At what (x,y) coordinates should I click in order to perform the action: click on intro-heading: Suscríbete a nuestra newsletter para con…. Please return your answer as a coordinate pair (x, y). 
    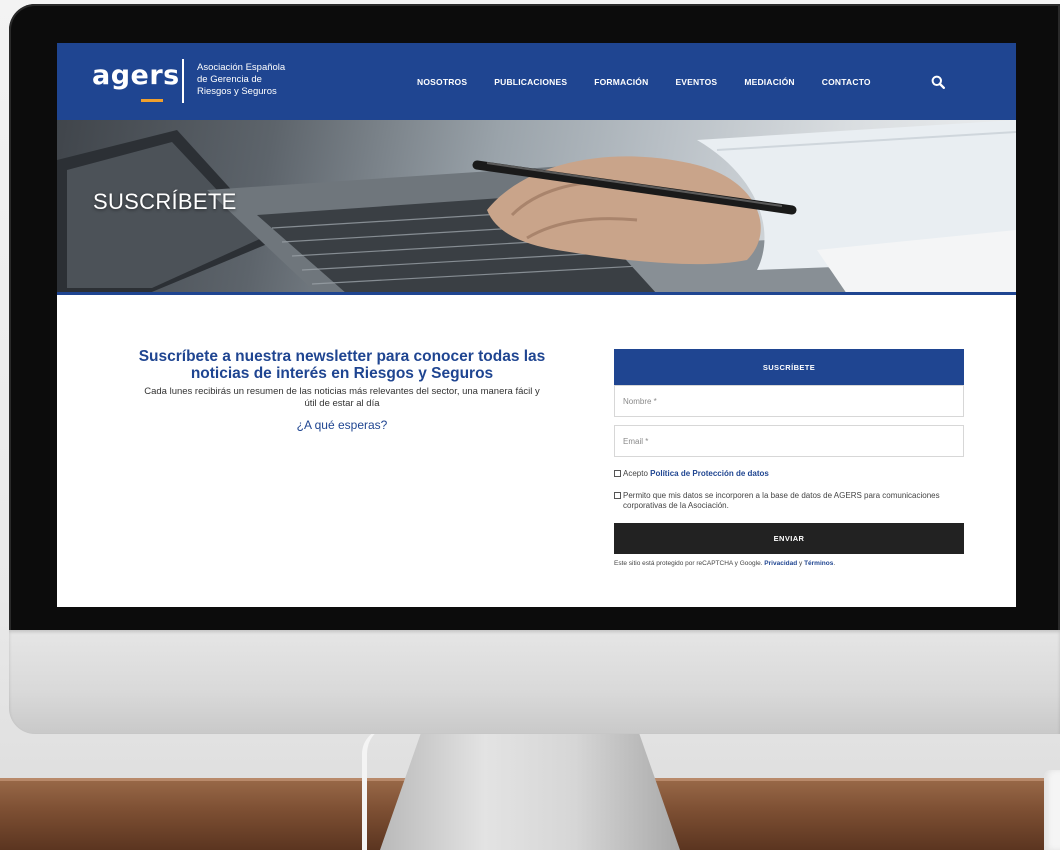
    Looking at the image, I should click on (342, 365).